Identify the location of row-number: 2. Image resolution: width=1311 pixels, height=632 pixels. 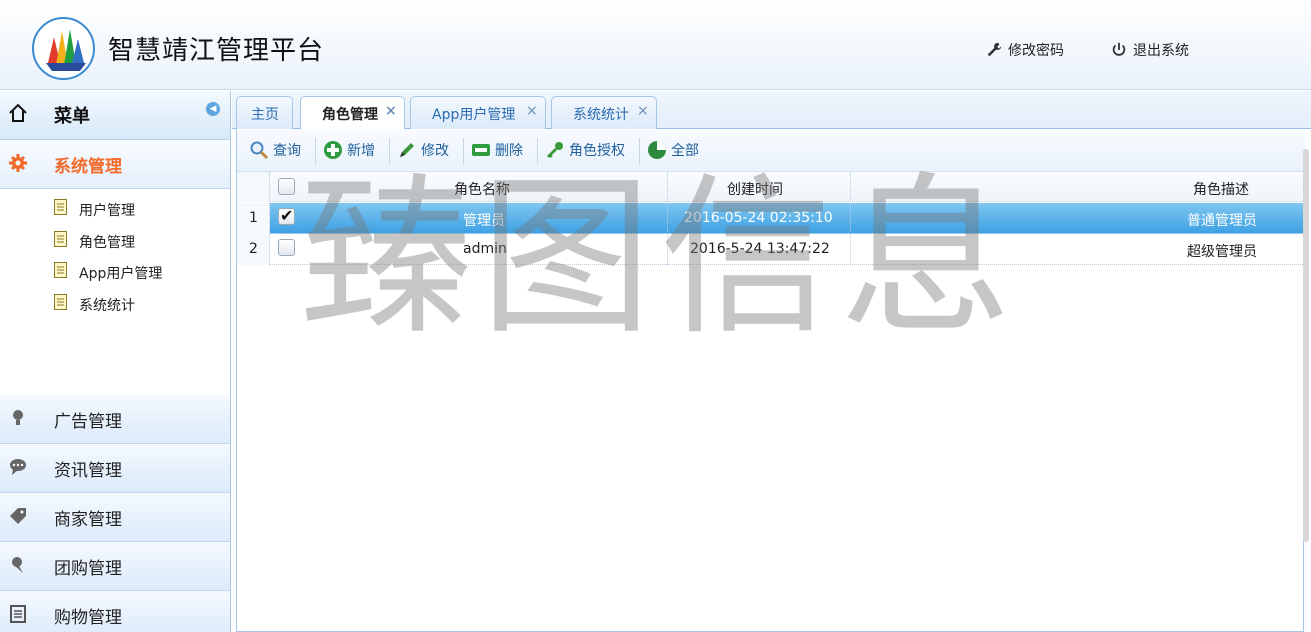
(253, 249).